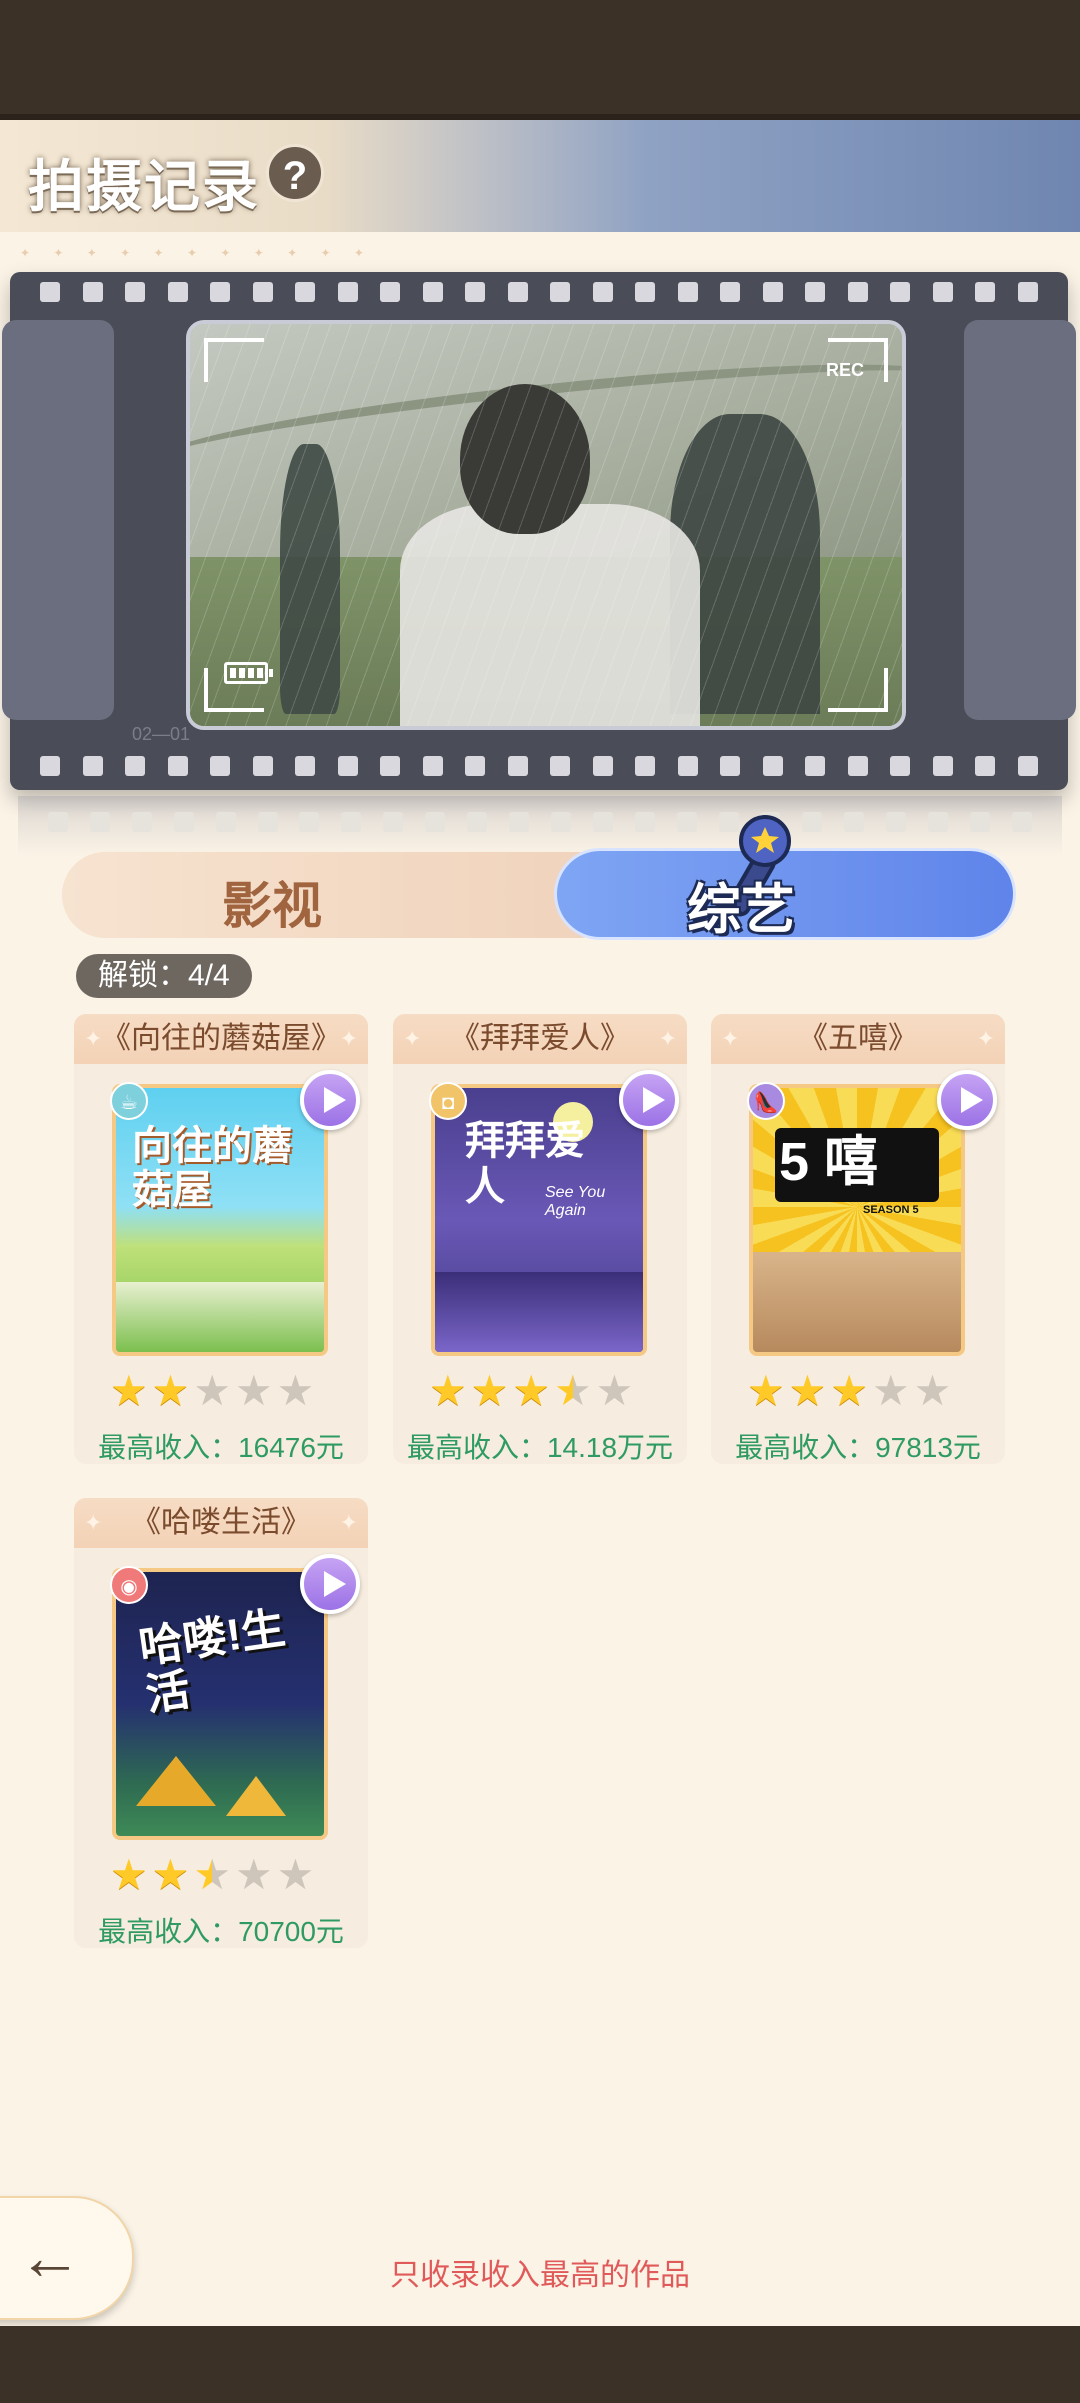 The image size is (1080, 2403). What do you see at coordinates (1020, 520) in the screenshot?
I see `next-frame` at bounding box center [1020, 520].